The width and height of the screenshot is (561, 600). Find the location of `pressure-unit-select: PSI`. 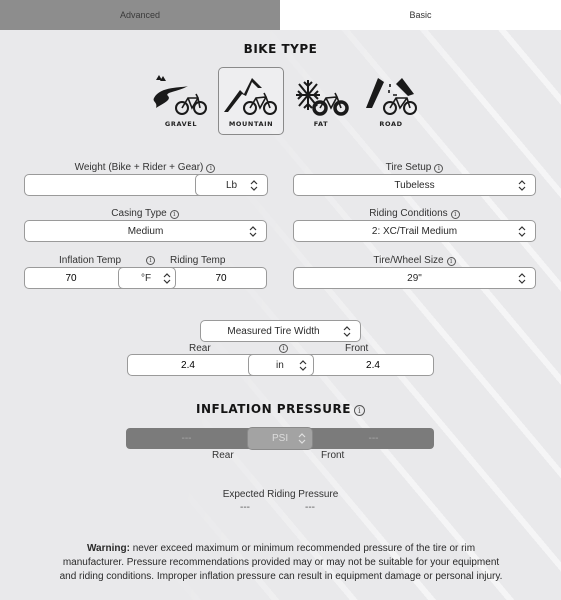

pressure-unit-select: PSI is located at coordinates (280, 438).